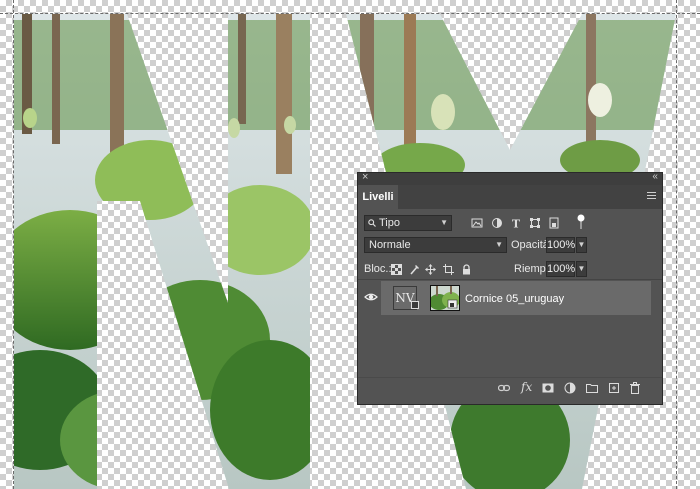 This screenshot has height=489, width=700. What do you see at coordinates (504, 388) in the screenshot?
I see `link-layers-icon` at bounding box center [504, 388].